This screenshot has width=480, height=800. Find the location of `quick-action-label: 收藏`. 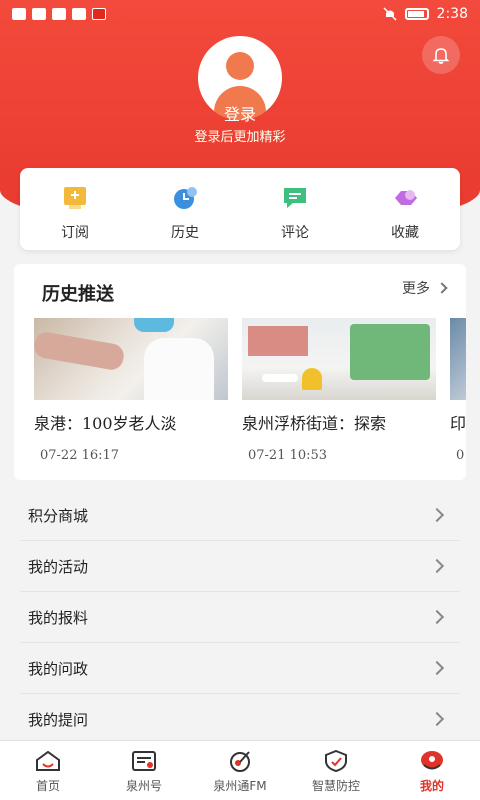

quick-action-label: 收藏 is located at coordinates (405, 233).